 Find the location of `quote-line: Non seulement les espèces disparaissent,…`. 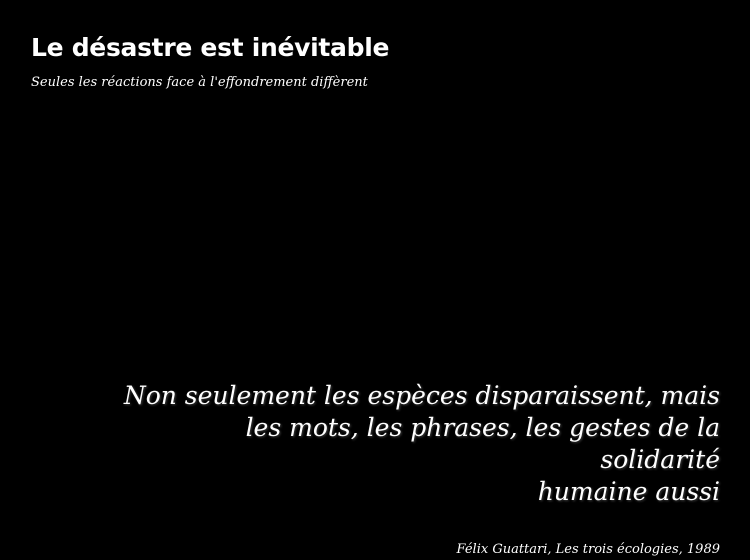

quote-line: Non seulement les espèces disparaissent,… is located at coordinates (421, 395).